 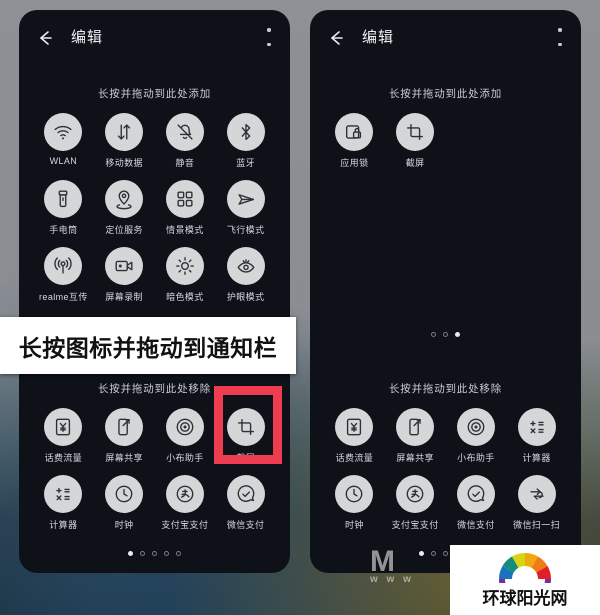 I want to click on wechat-scan-icon, so click(x=536, y=494).